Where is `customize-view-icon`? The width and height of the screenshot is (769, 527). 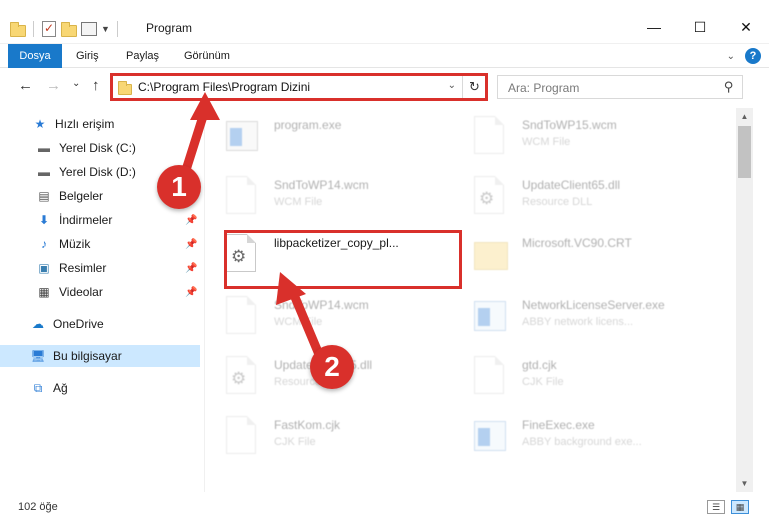 customize-view-icon is located at coordinates (89, 29).